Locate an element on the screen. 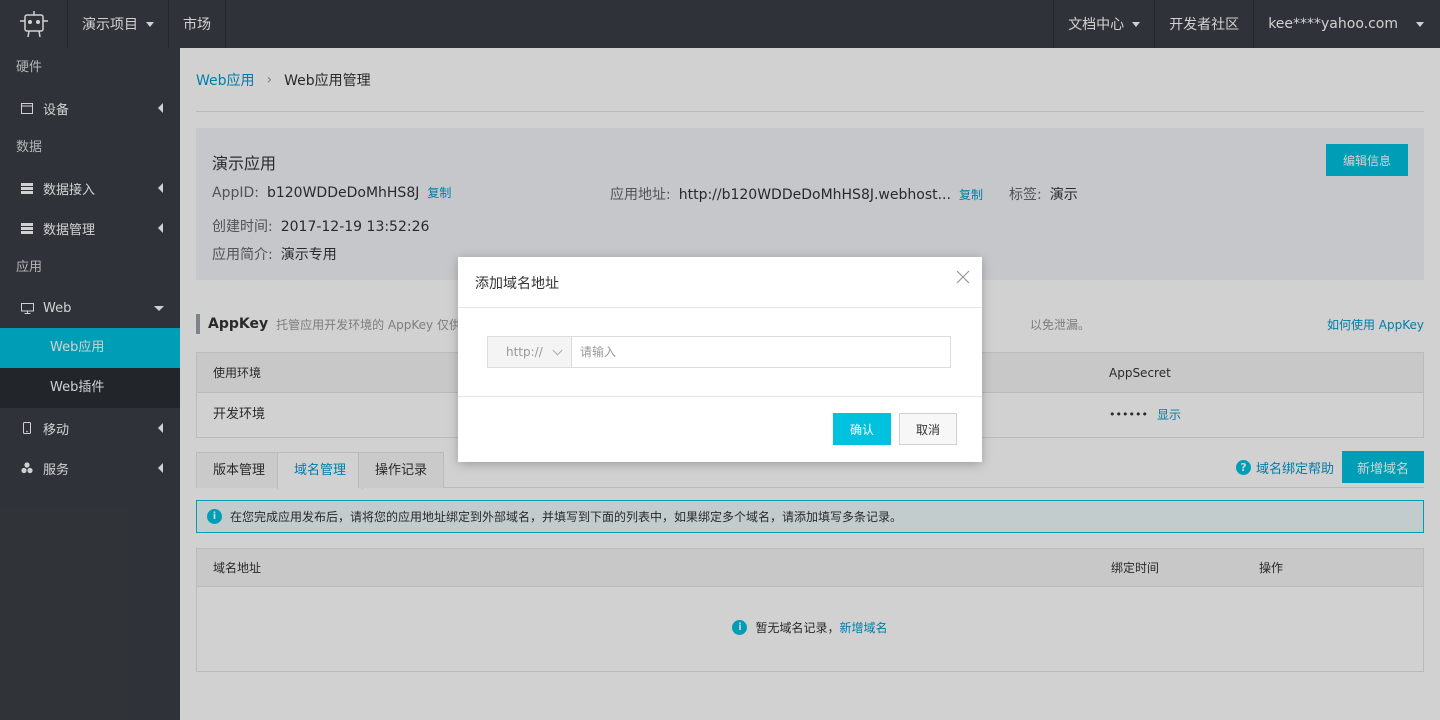  protocol-select: http:// is located at coordinates (529, 352).